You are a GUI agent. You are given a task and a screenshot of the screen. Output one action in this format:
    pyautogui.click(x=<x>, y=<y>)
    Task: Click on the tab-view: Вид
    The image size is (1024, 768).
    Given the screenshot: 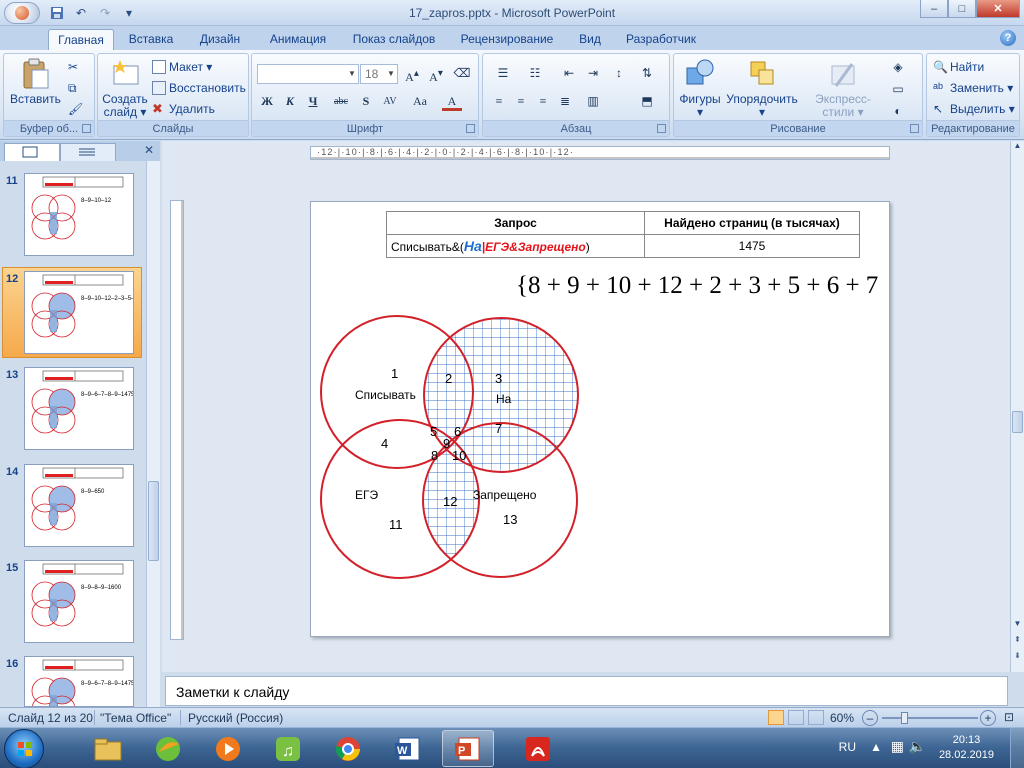 What is the action you would take?
    pyautogui.click(x=590, y=39)
    